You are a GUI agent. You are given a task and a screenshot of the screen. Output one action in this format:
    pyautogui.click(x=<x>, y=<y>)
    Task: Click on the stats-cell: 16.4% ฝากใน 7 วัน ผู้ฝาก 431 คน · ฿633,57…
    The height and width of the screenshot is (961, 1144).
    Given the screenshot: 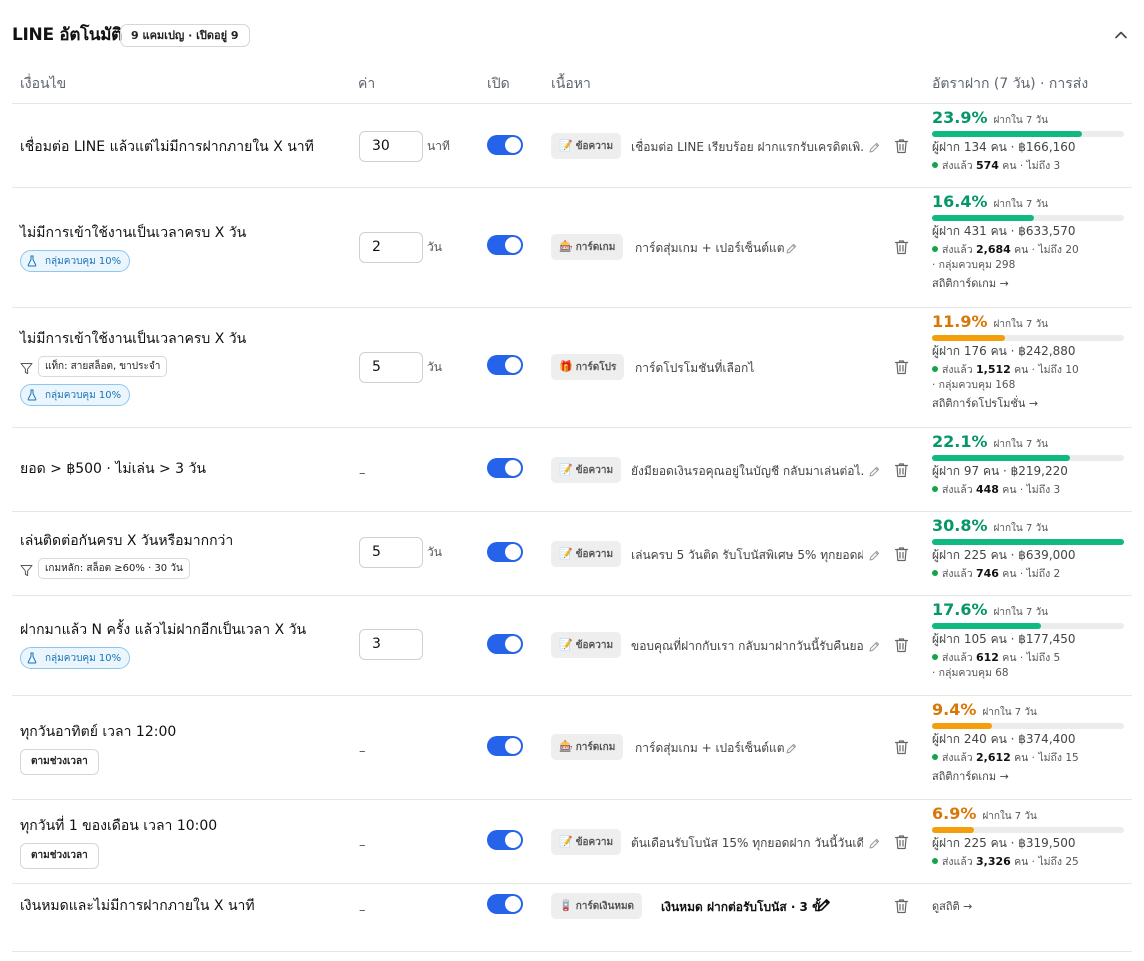 What is the action you would take?
    pyautogui.click(x=1032, y=241)
    